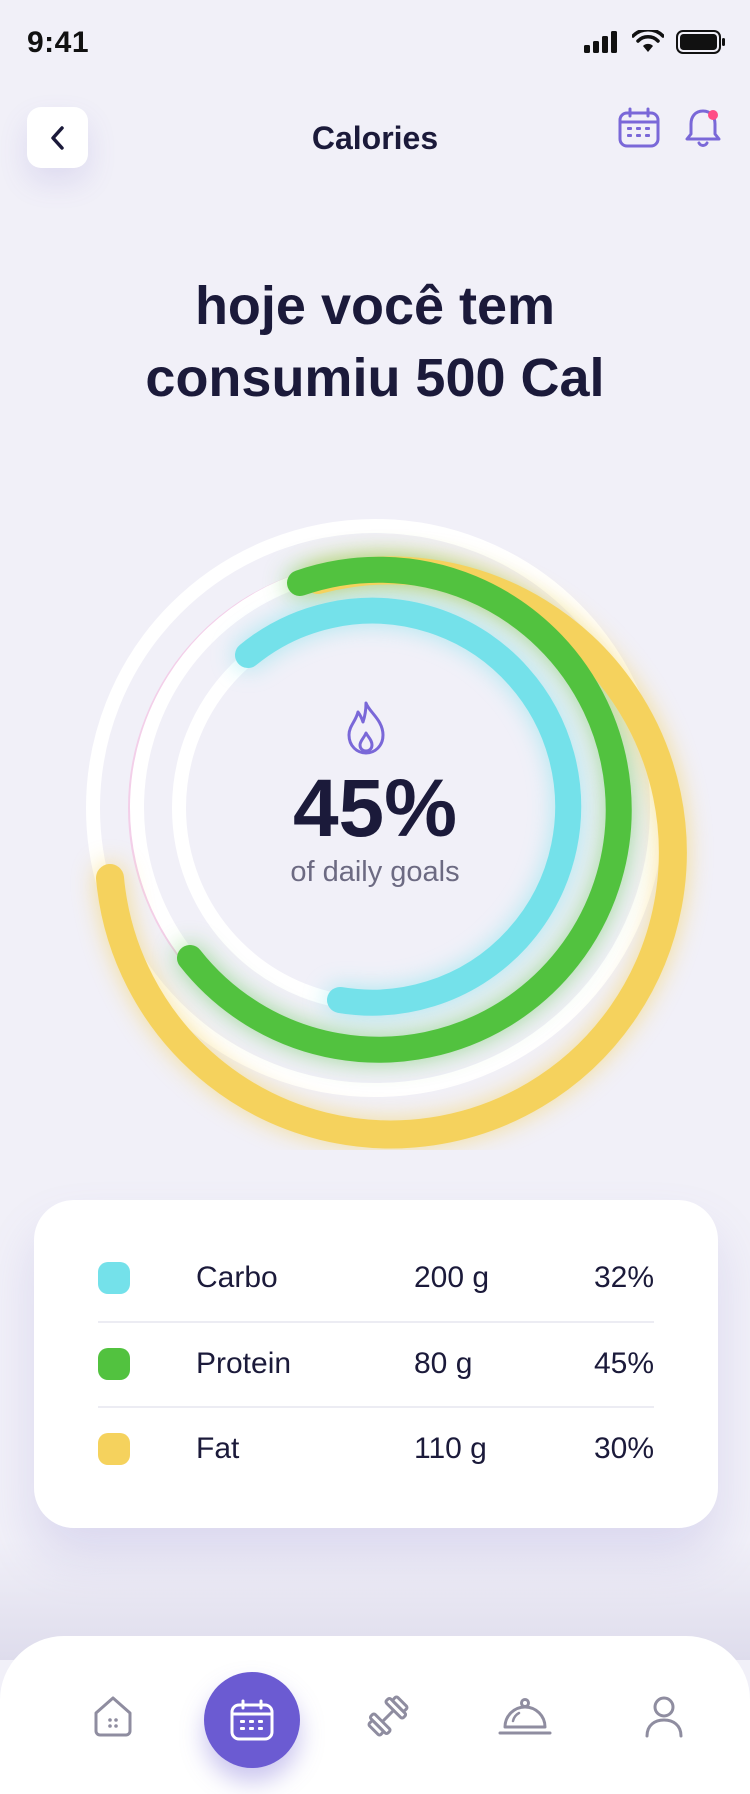 This screenshot has width=750, height=1794. Describe the element at coordinates (375, 378) in the screenshot. I see `headline-line-2: consumiu 500 Cal` at that location.